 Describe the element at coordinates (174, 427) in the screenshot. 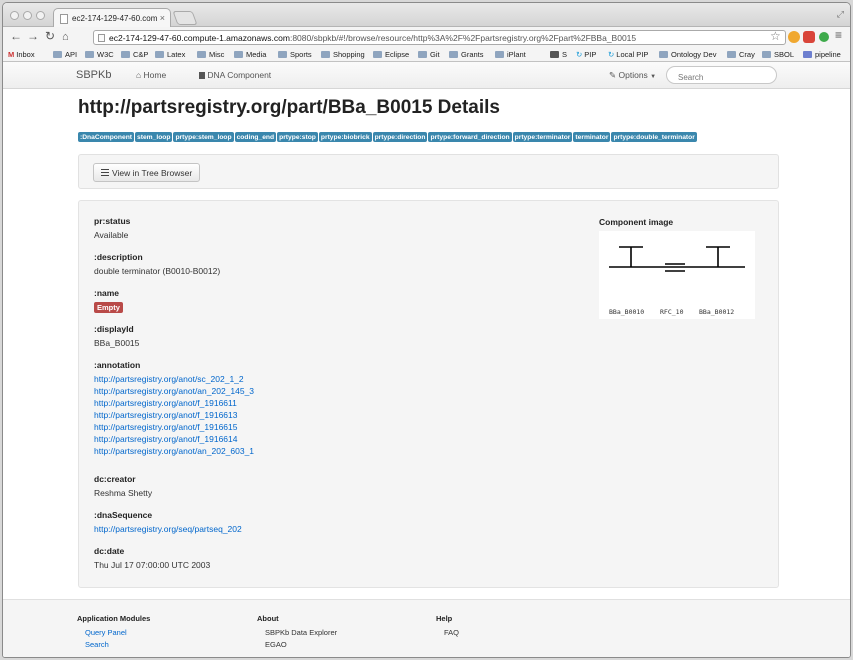

I see `annotation-link: http://partsregistry.org/anot/f_1916615` at that location.